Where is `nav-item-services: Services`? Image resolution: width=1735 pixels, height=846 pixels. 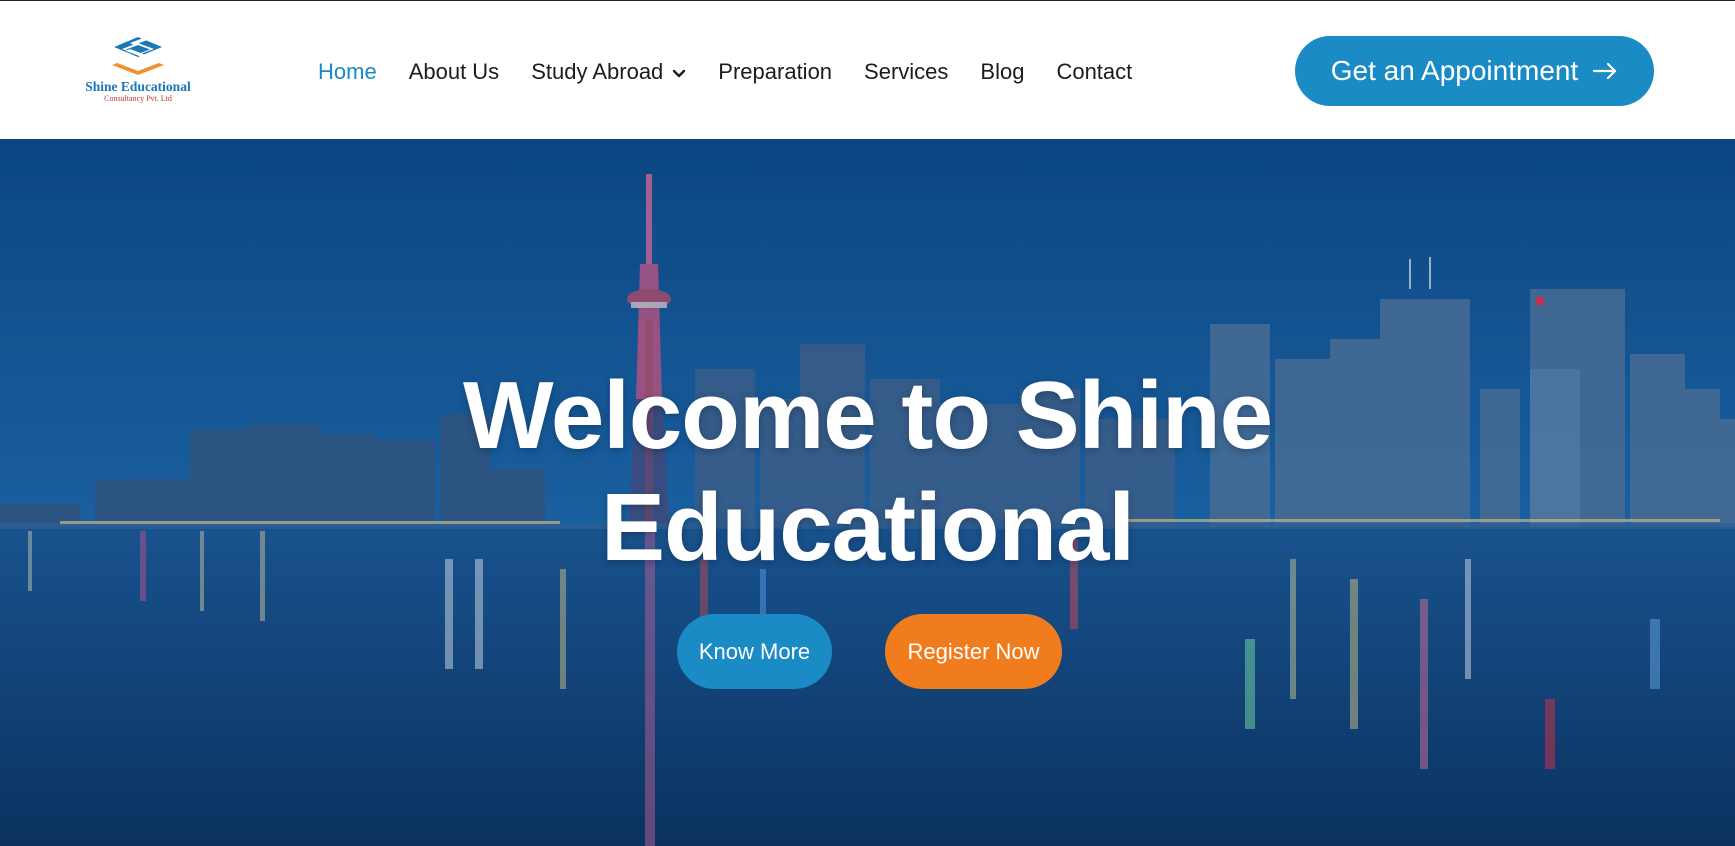 nav-item-services: Services is located at coordinates (906, 72).